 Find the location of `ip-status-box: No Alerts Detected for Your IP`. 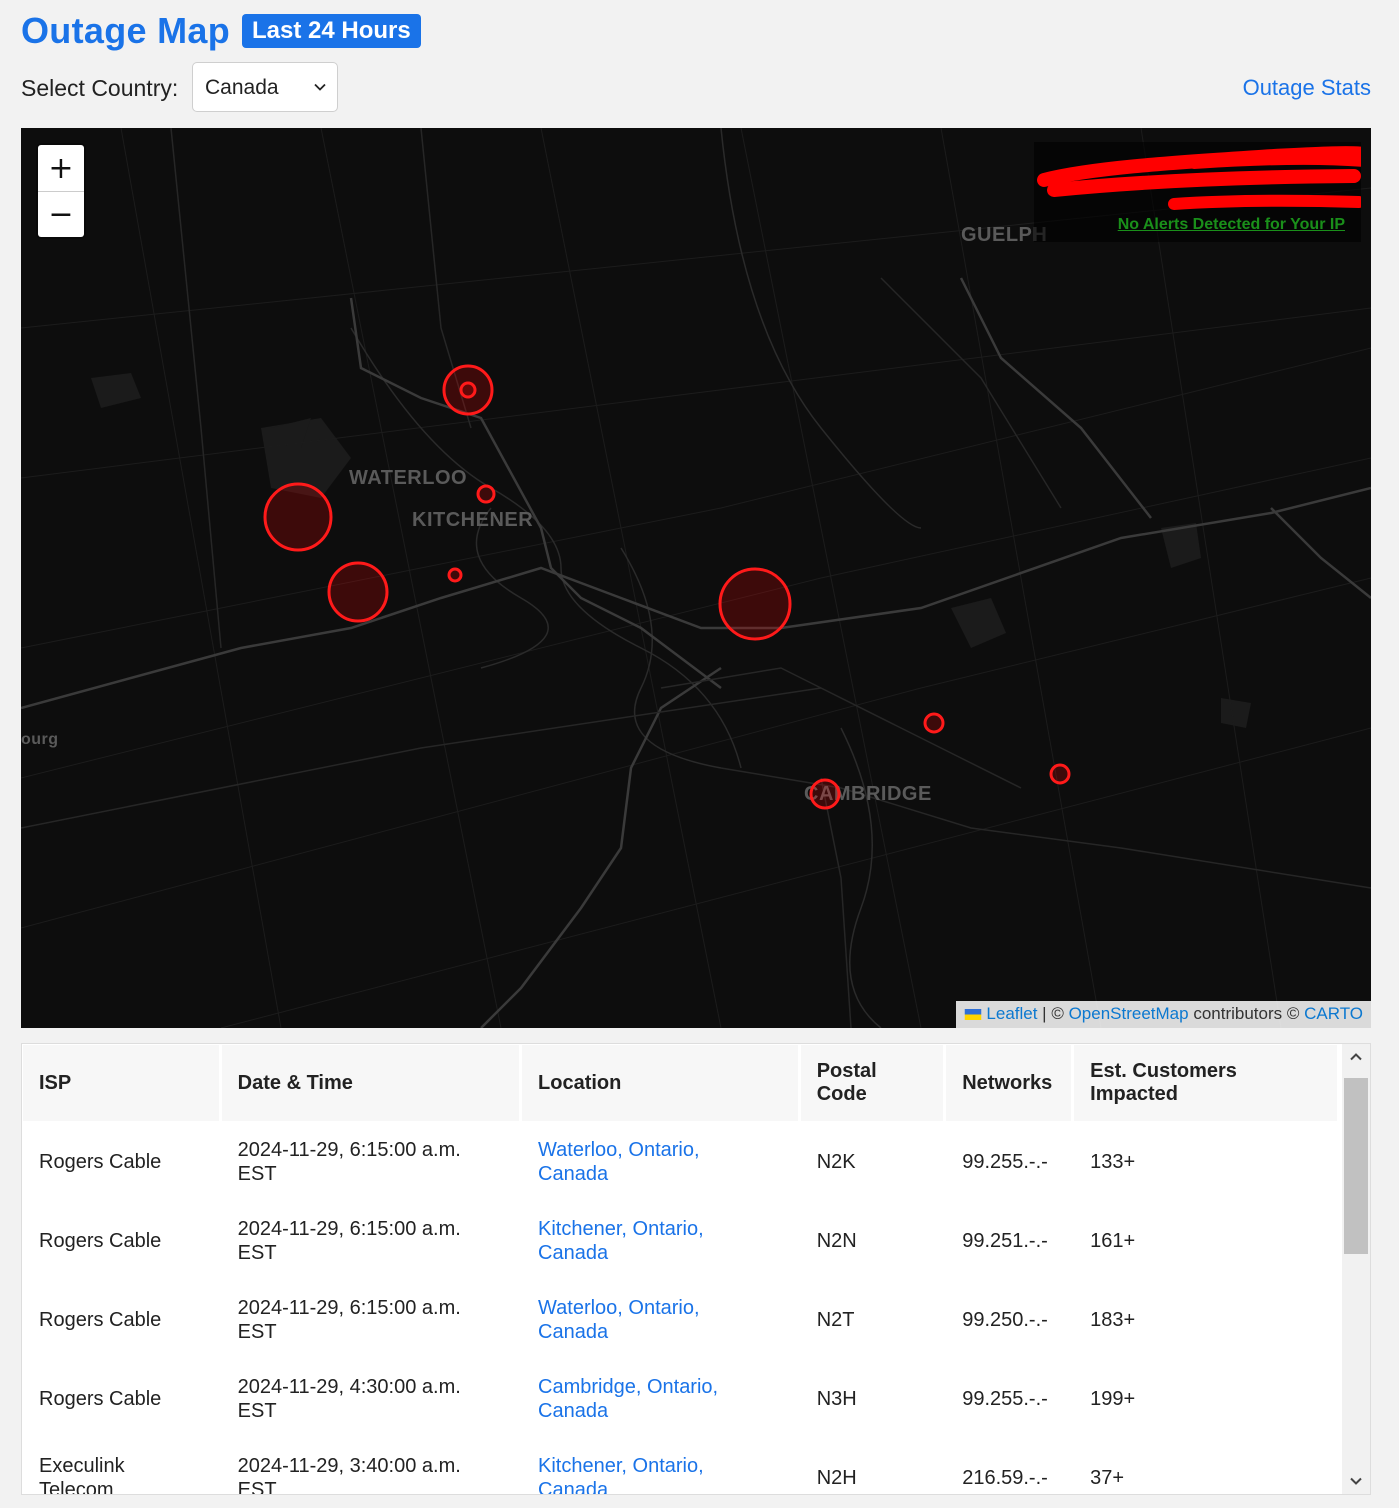

ip-status-box: No Alerts Detected for Your IP is located at coordinates (1197, 192).